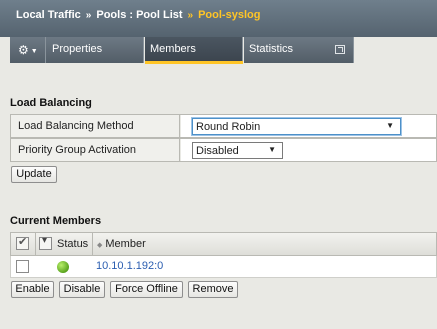  What do you see at coordinates (125, 244) in the screenshot?
I see `column-member-label: Member` at bounding box center [125, 244].